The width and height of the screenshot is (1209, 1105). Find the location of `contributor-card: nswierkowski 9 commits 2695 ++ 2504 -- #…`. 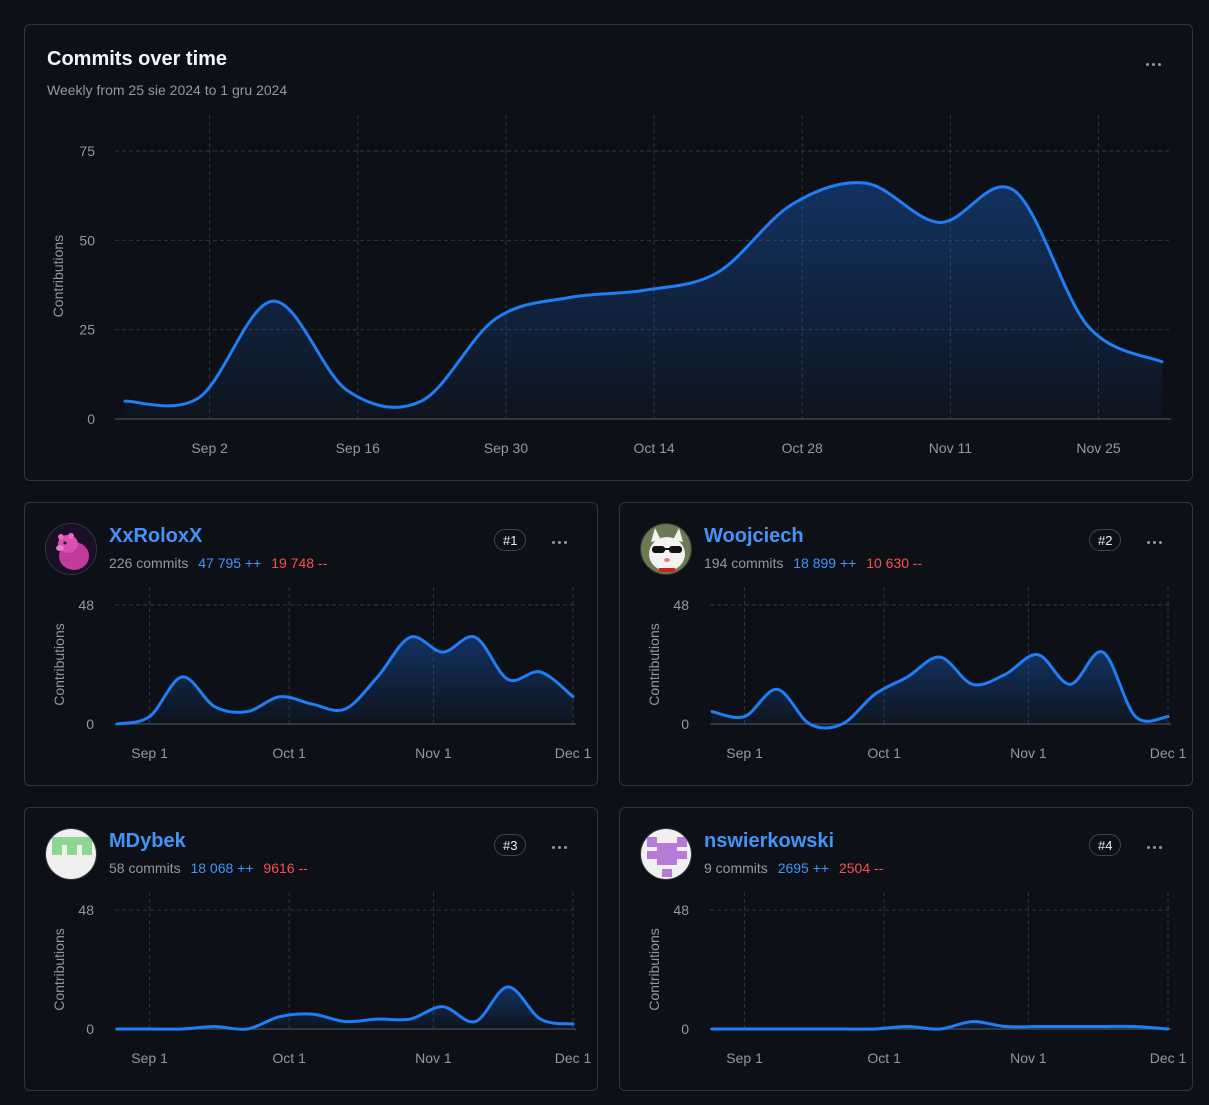

contributor-card: nswierkowski 9 commits 2695 ++ 2504 -- #… is located at coordinates (906, 949).